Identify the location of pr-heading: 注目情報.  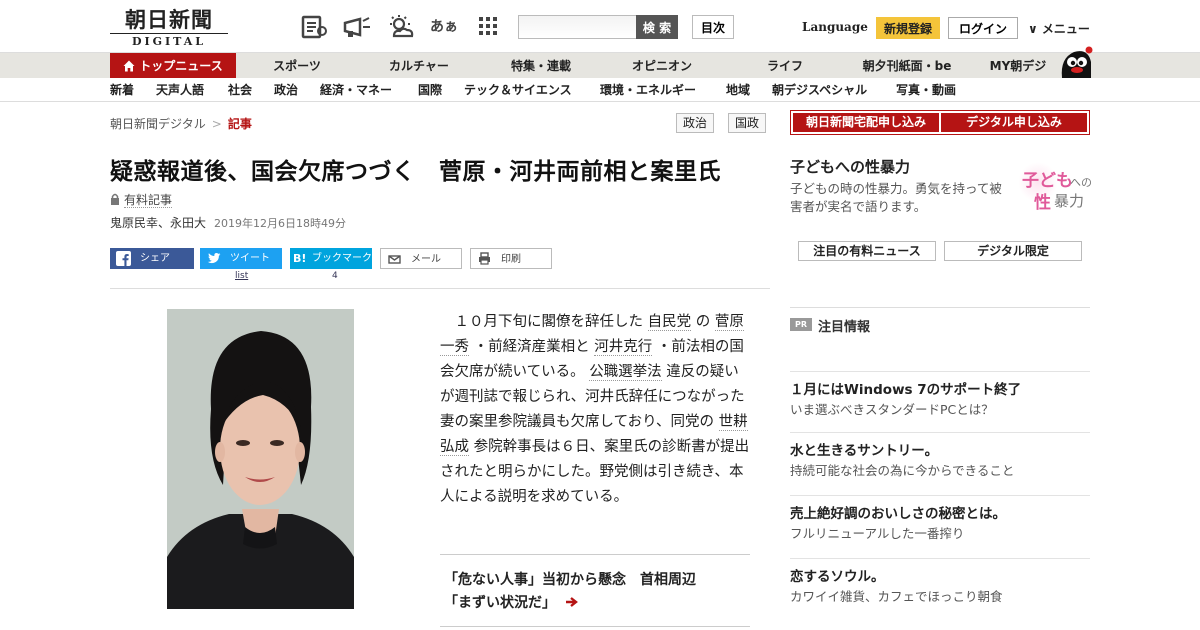
(844, 327).